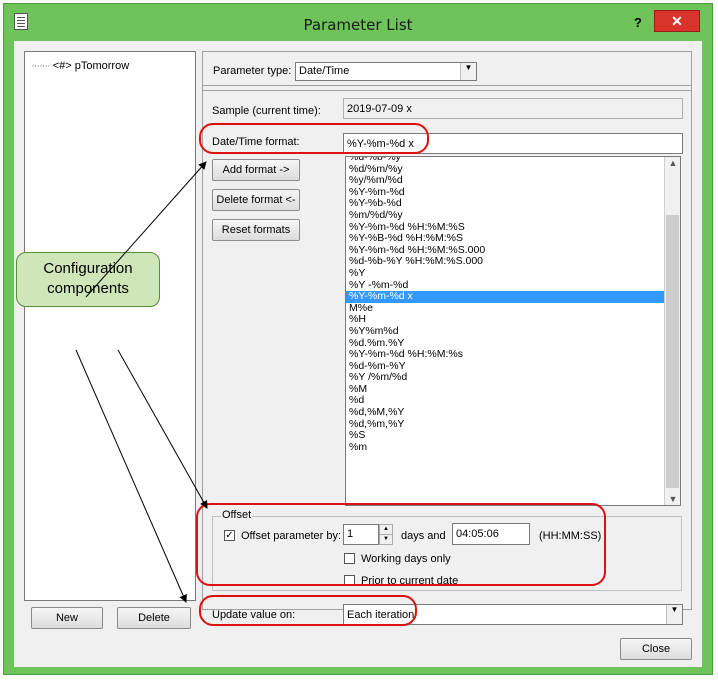 Image resolution: width=718 pixels, height=680 pixels. What do you see at coordinates (291, 536) in the screenshot?
I see `offset-parameter-label: Offset parameter by:` at bounding box center [291, 536].